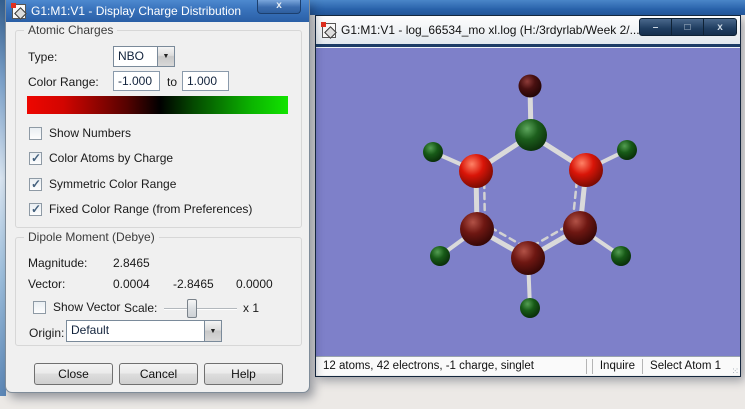 This screenshot has width=745, height=409. What do you see at coordinates (90, 133) in the screenshot?
I see `show-numbers-label: Show Numbers` at bounding box center [90, 133].